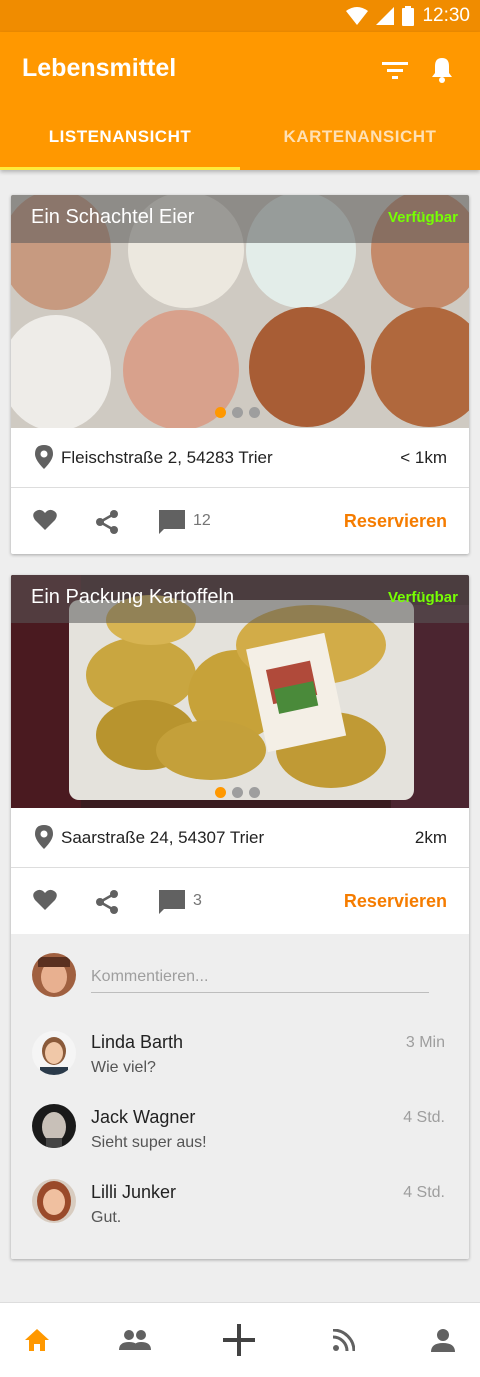  I want to click on comment-count: 3, so click(197, 900).